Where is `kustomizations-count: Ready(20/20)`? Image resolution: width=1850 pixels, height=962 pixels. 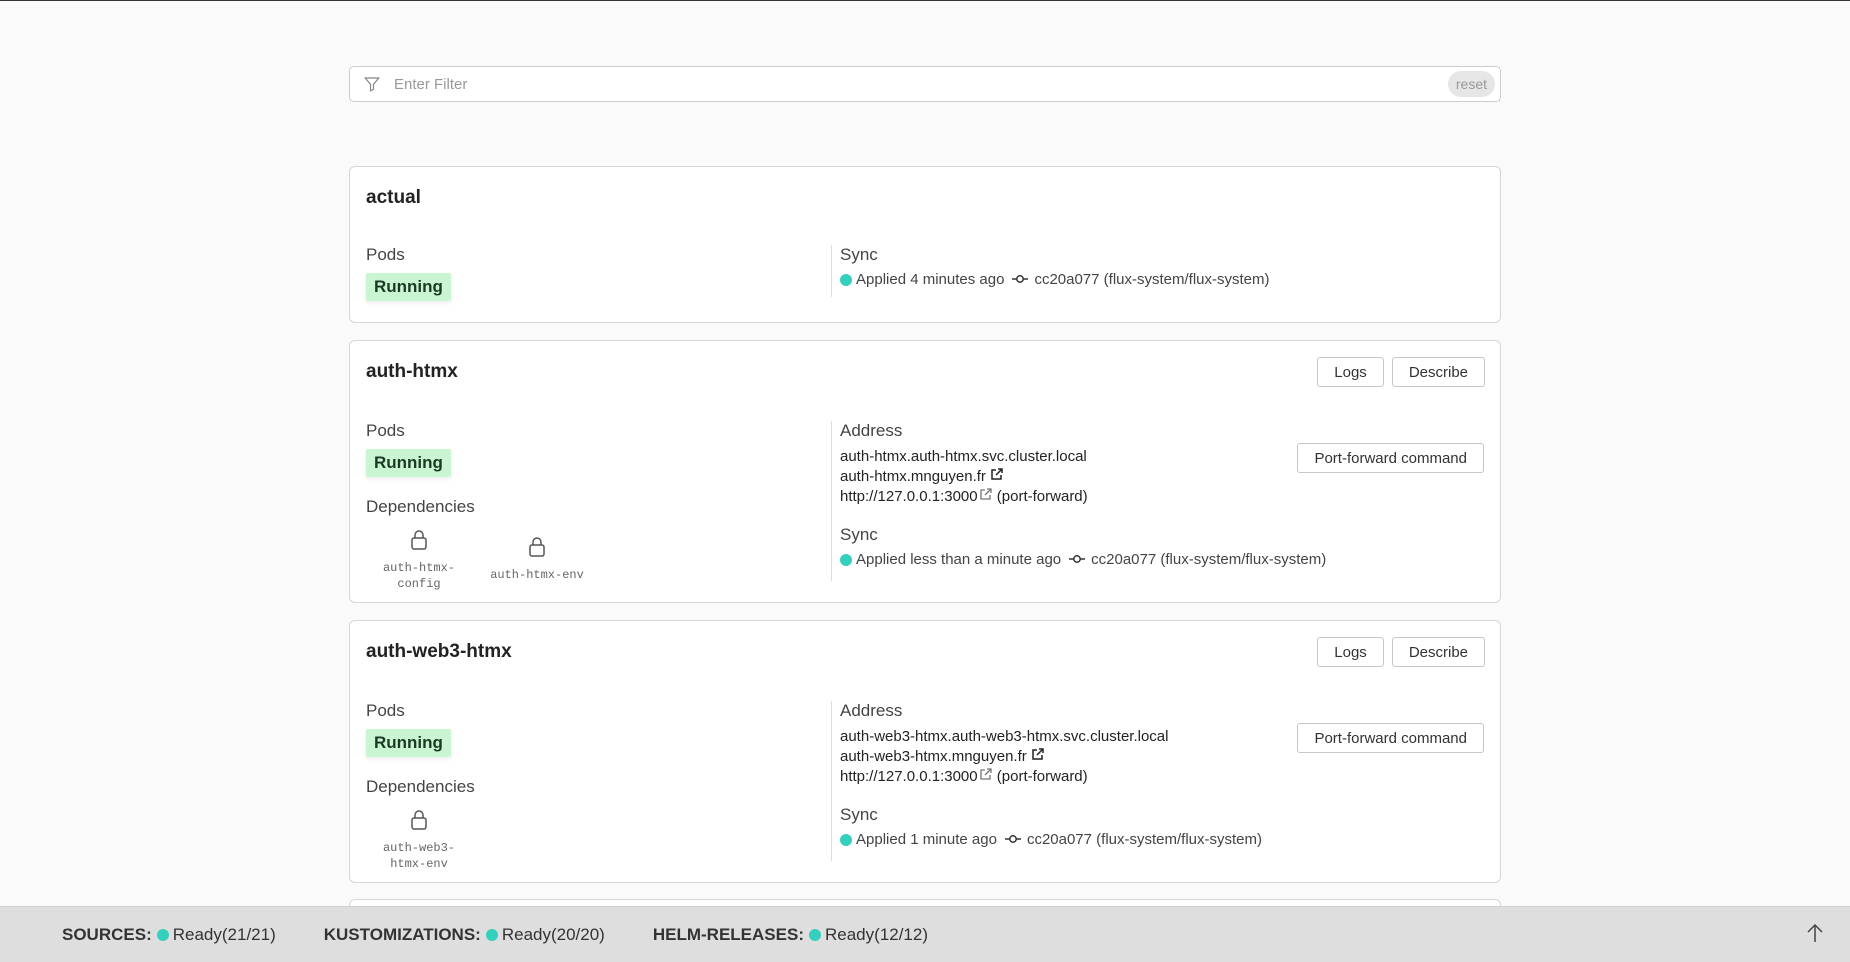 kustomizations-count: Ready(20/20) is located at coordinates (553, 934).